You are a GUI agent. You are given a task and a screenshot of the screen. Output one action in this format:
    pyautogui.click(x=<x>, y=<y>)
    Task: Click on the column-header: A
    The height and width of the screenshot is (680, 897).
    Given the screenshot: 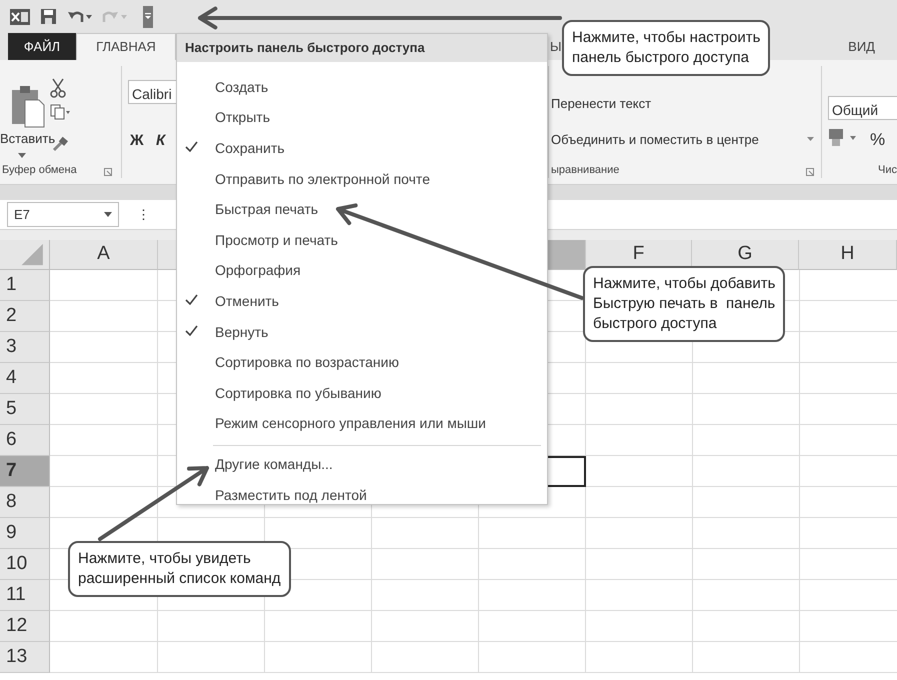 What is the action you would take?
    pyautogui.click(x=104, y=255)
    